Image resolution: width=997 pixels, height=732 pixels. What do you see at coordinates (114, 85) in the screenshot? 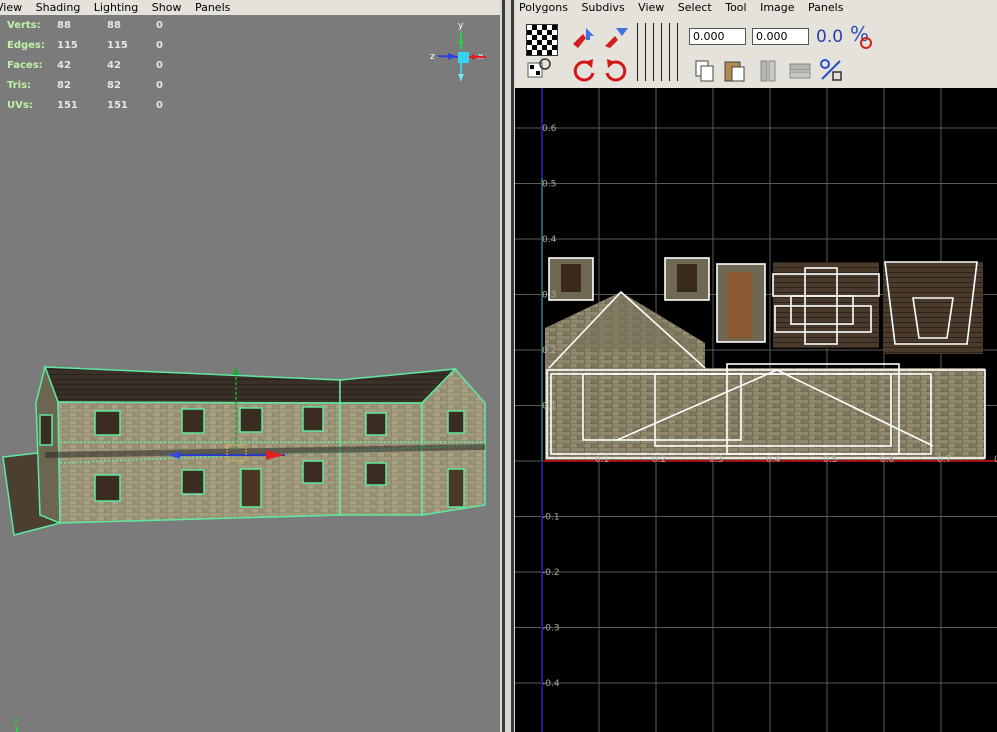
I see `hud-tris-b: 82` at bounding box center [114, 85].